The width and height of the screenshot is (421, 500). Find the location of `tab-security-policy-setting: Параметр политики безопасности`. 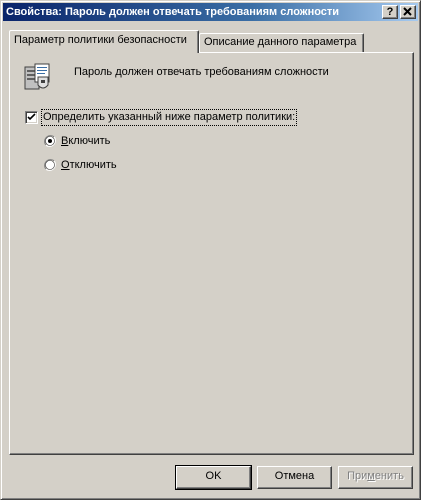

tab-security-policy-setting: Параметр политики безопасности is located at coordinates (104, 41).